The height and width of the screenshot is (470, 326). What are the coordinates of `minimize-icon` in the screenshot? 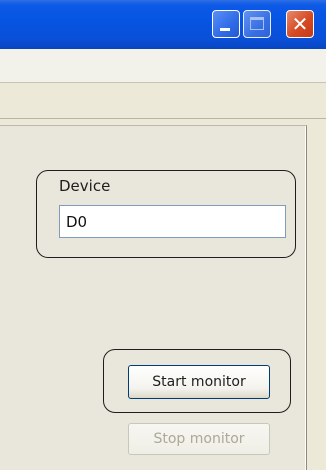 It's located at (225, 29).